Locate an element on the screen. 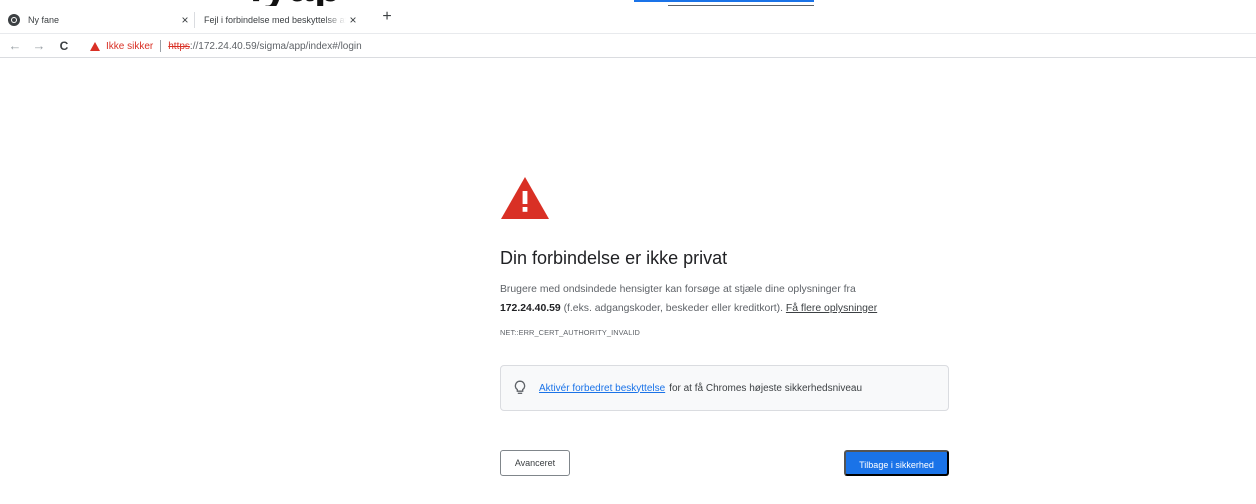 This screenshot has width=1256, height=504. omnibox-separator is located at coordinates (161, 46).